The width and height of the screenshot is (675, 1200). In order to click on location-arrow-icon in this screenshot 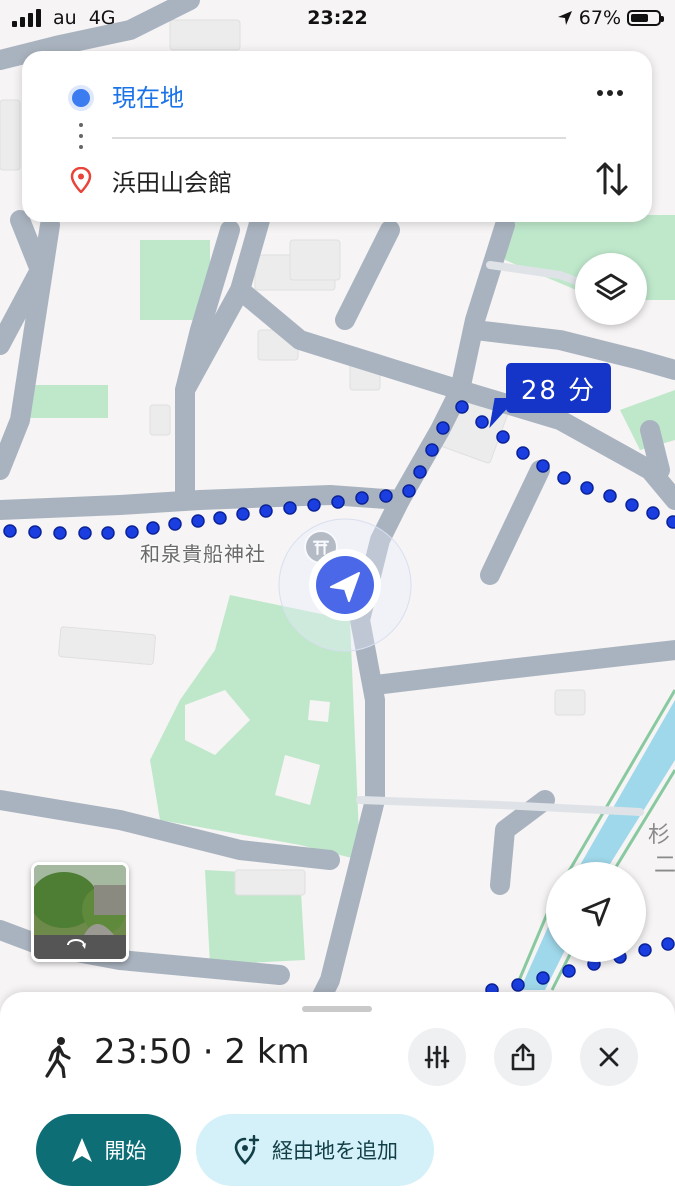, I will do `click(564, 18)`.